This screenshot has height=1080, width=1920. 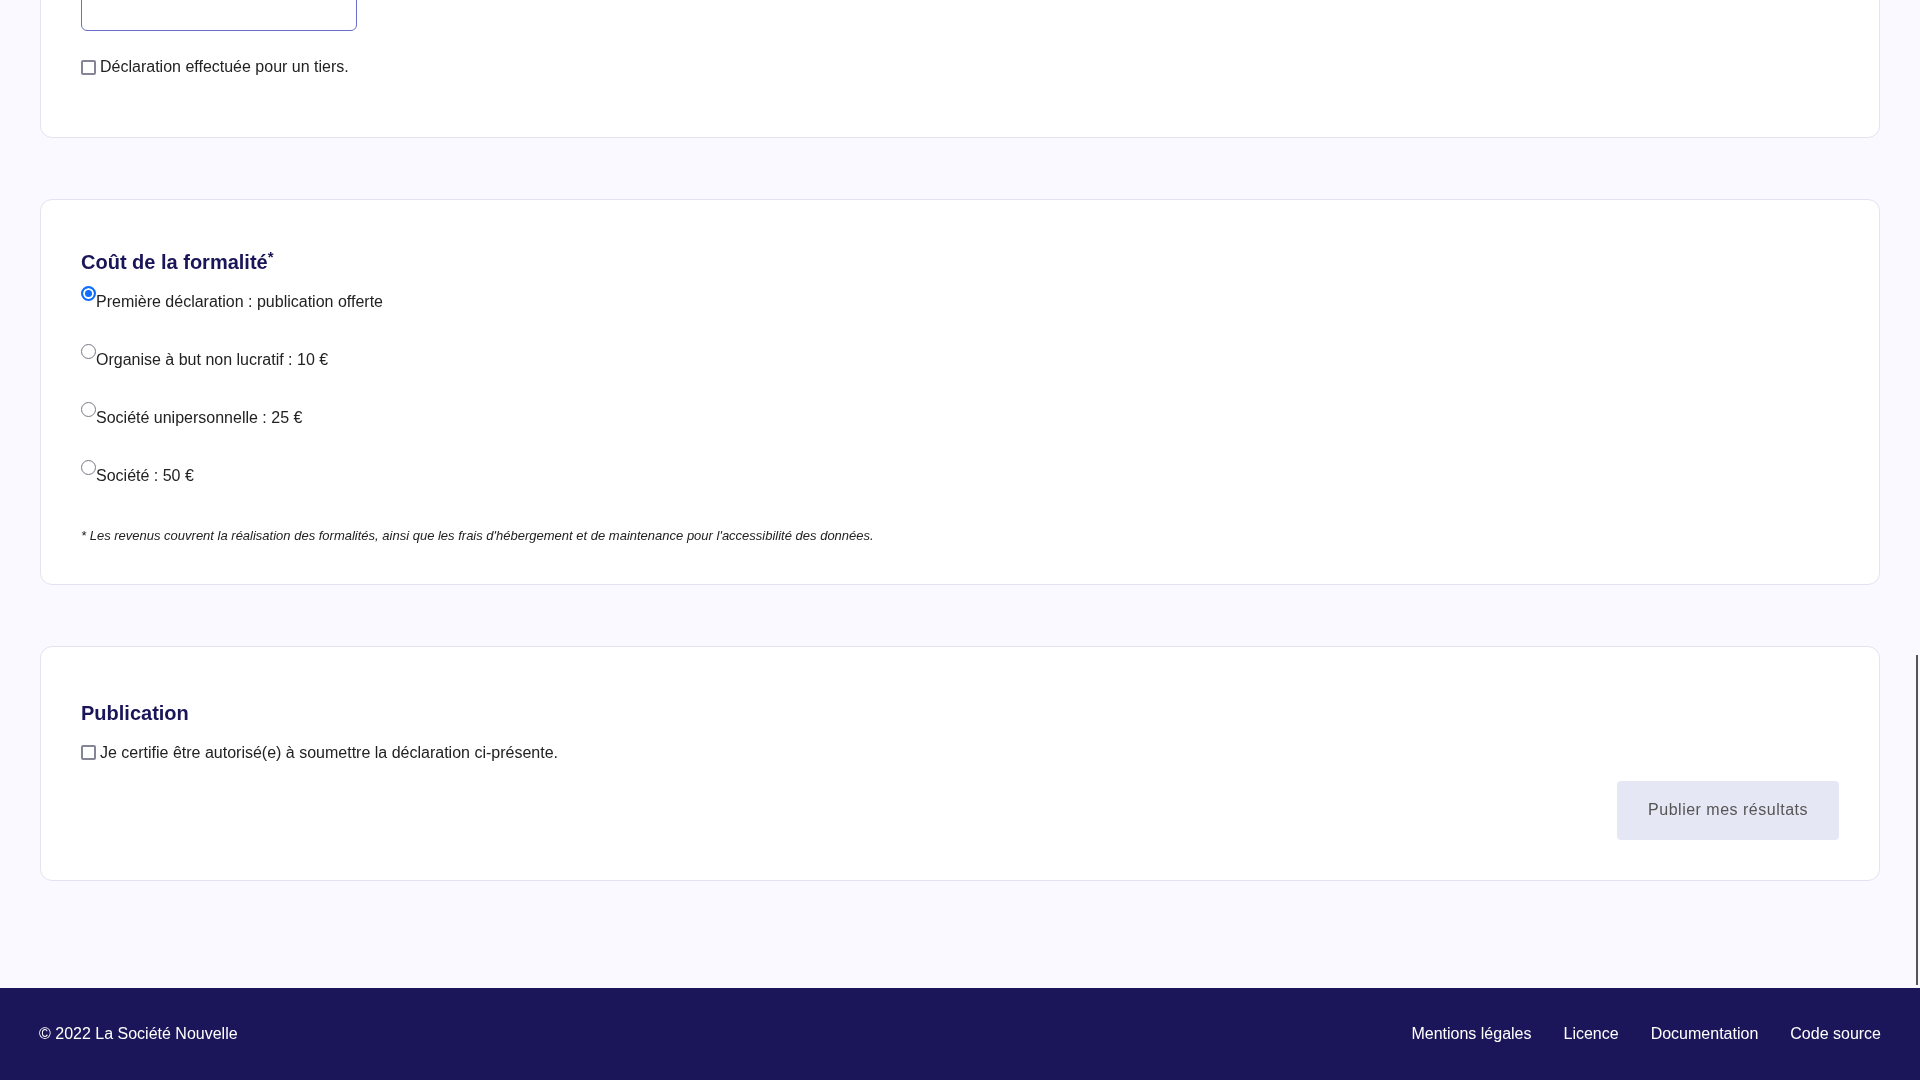 What do you see at coordinates (1835, 1034) in the screenshot?
I see `footer-link: Code source` at bounding box center [1835, 1034].